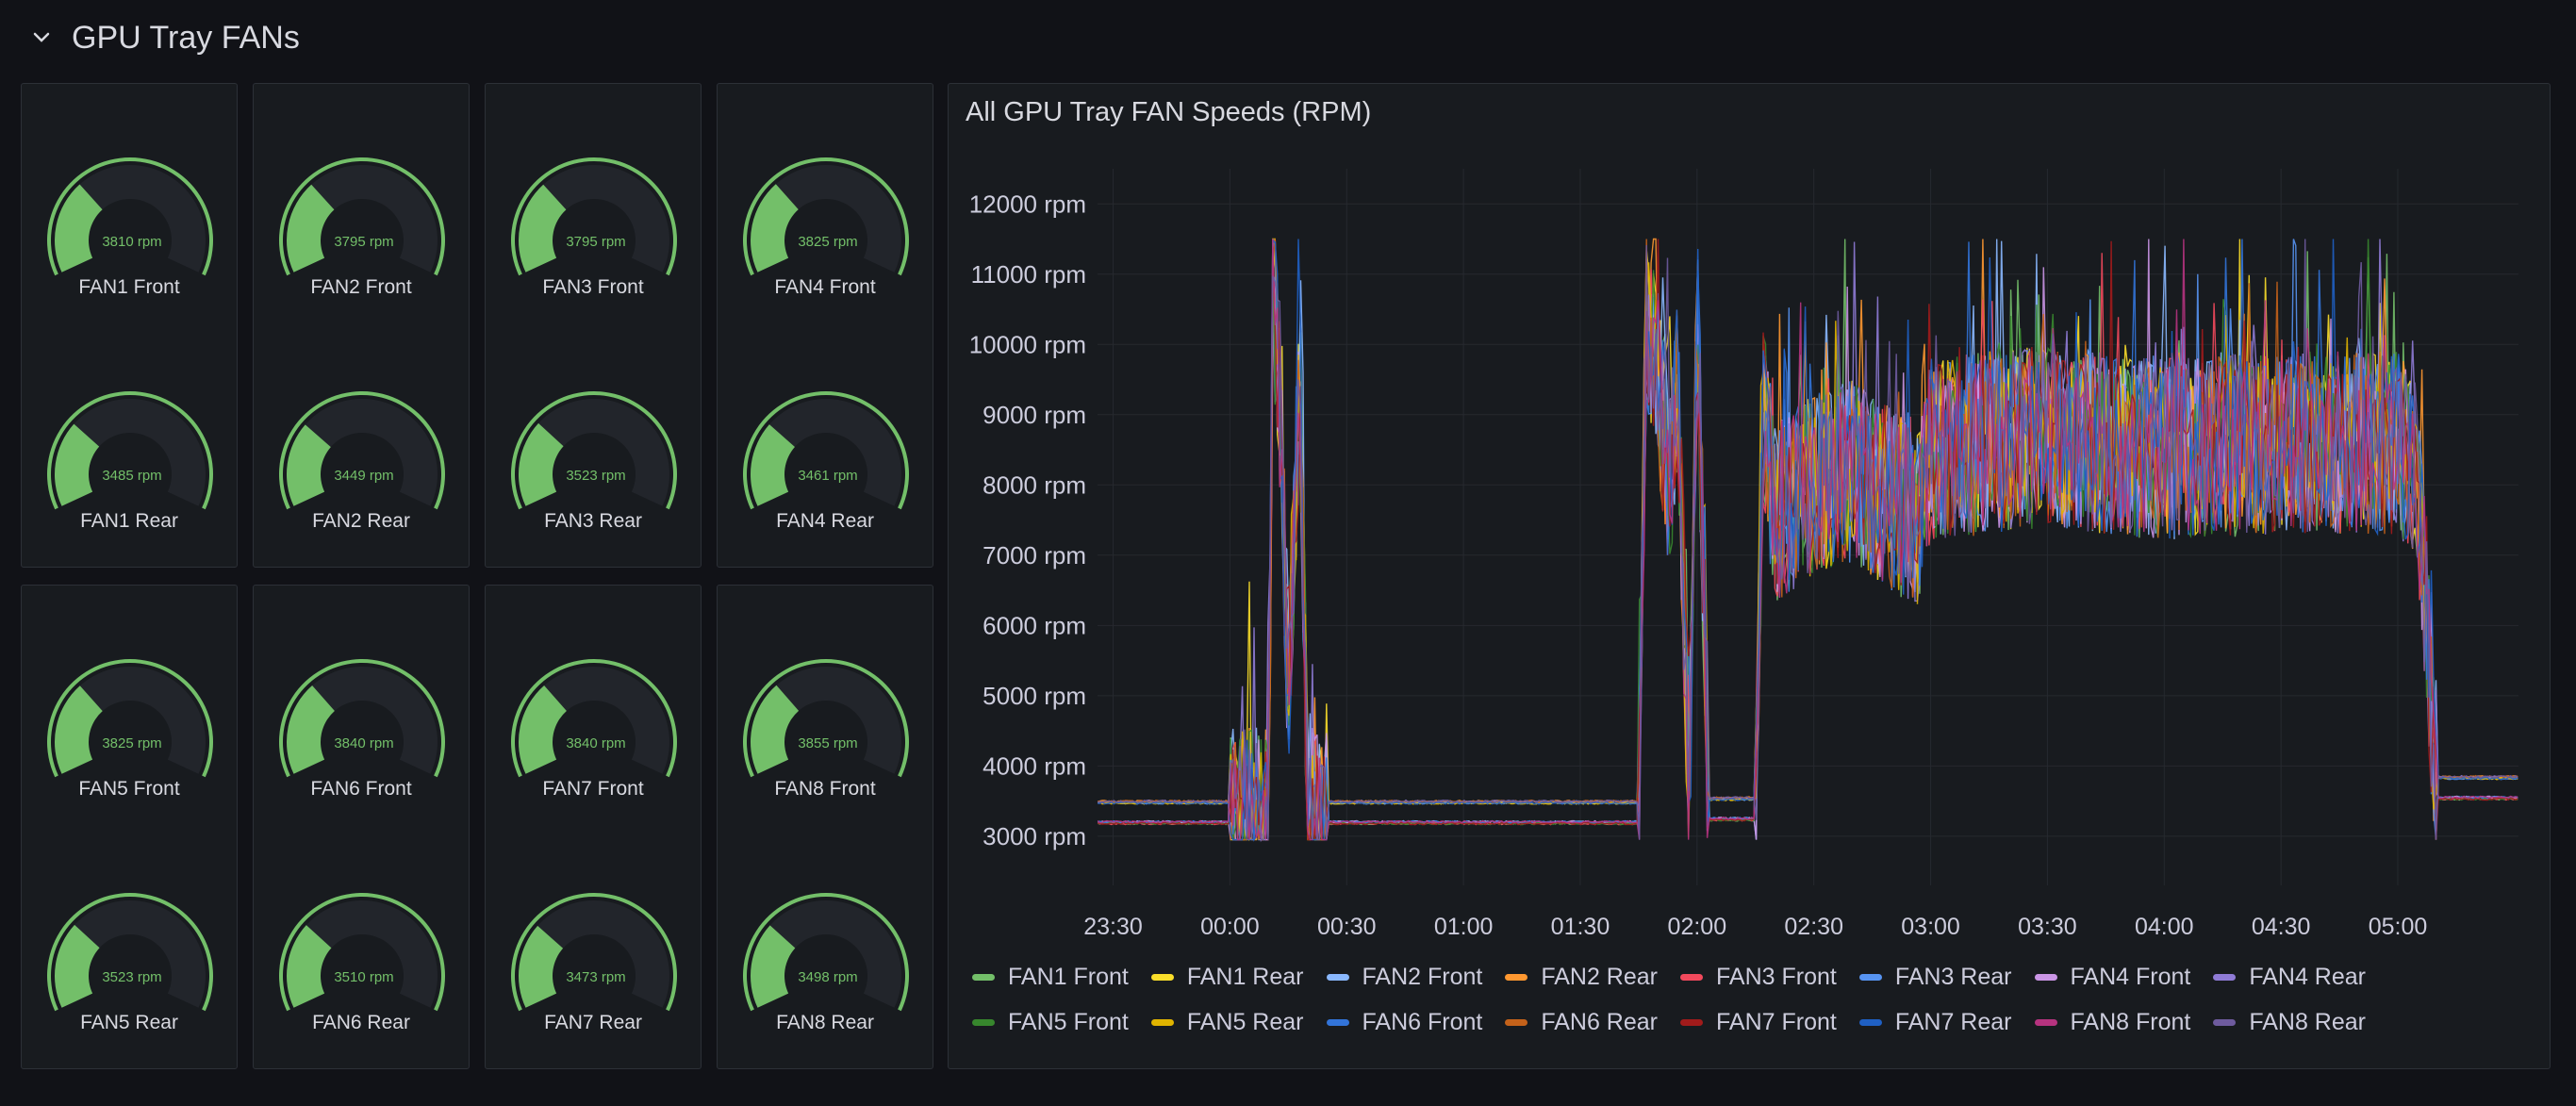 Image resolution: width=2576 pixels, height=1106 pixels. I want to click on legend-label: FAN7 Front, so click(1776, 1021).